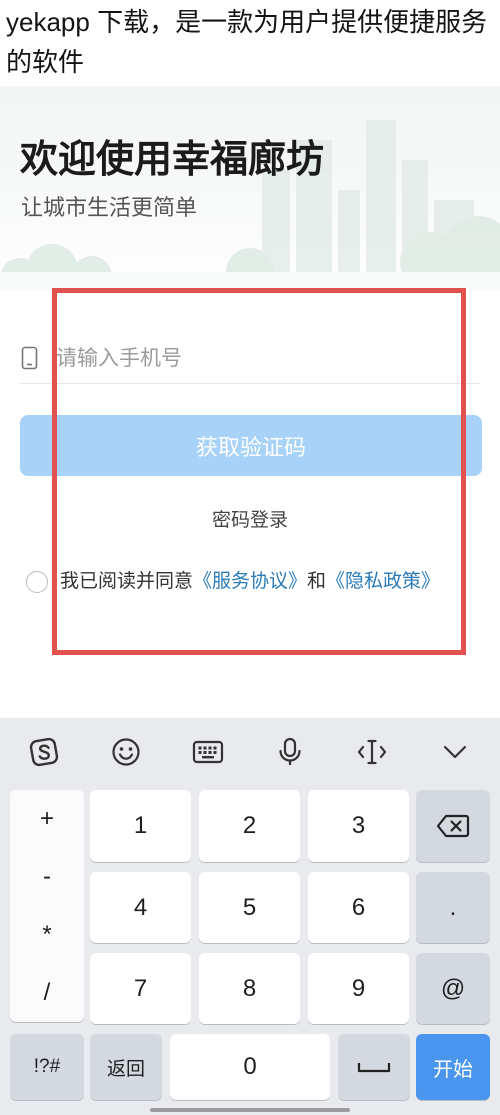 The image size is (500, 1115). I want to click on key-minus: -, so click(47, 877).